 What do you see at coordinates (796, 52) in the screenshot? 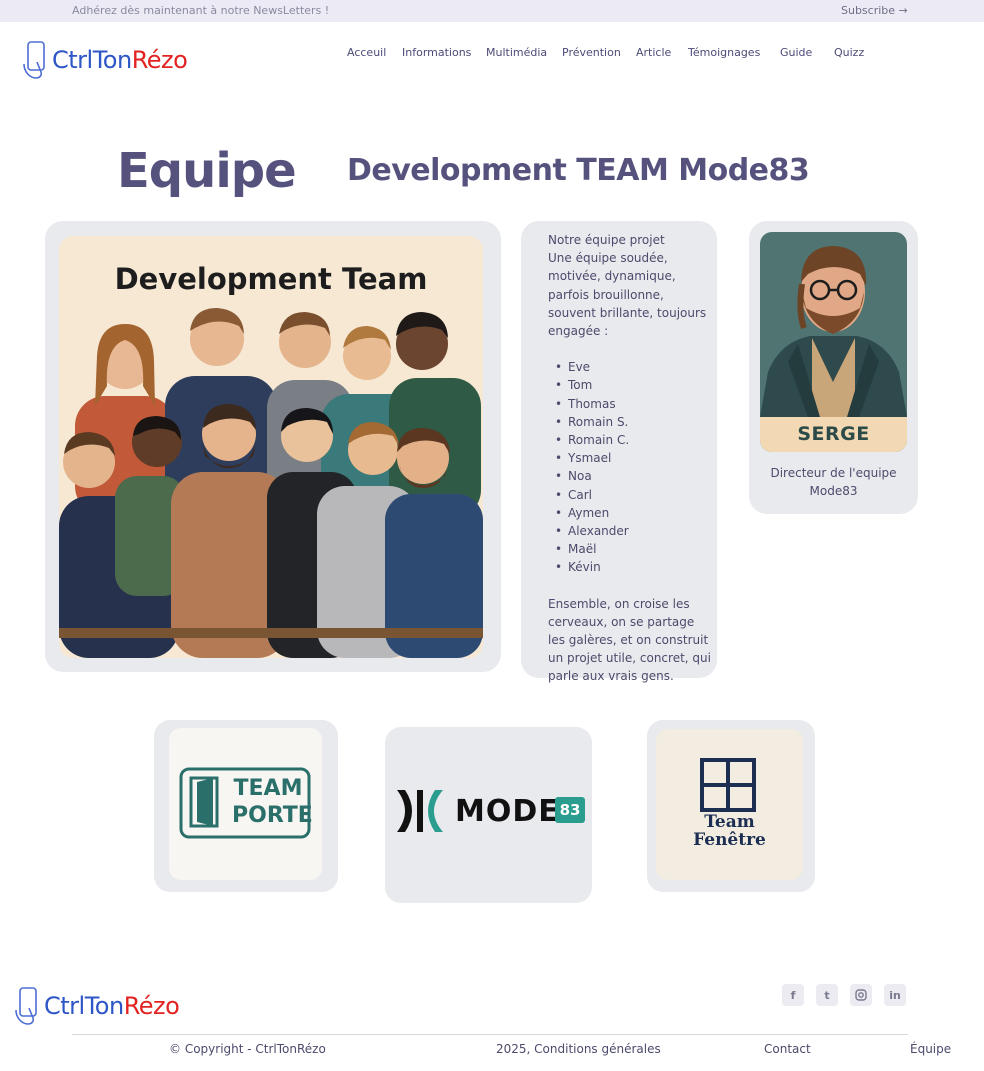
I see `nav-item-guide: Guide` at bounding box center [796, 52].